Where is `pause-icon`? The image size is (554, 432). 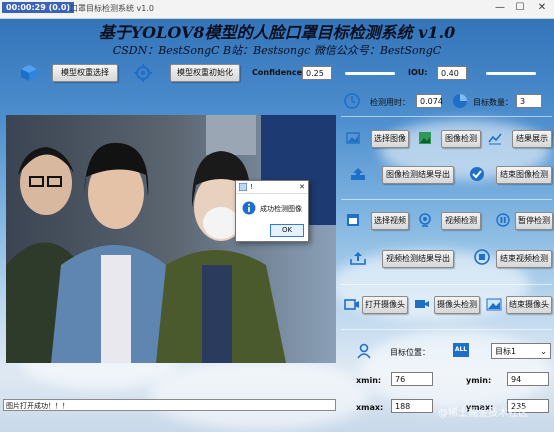 pause-icon is located at coordinates (503, 220).